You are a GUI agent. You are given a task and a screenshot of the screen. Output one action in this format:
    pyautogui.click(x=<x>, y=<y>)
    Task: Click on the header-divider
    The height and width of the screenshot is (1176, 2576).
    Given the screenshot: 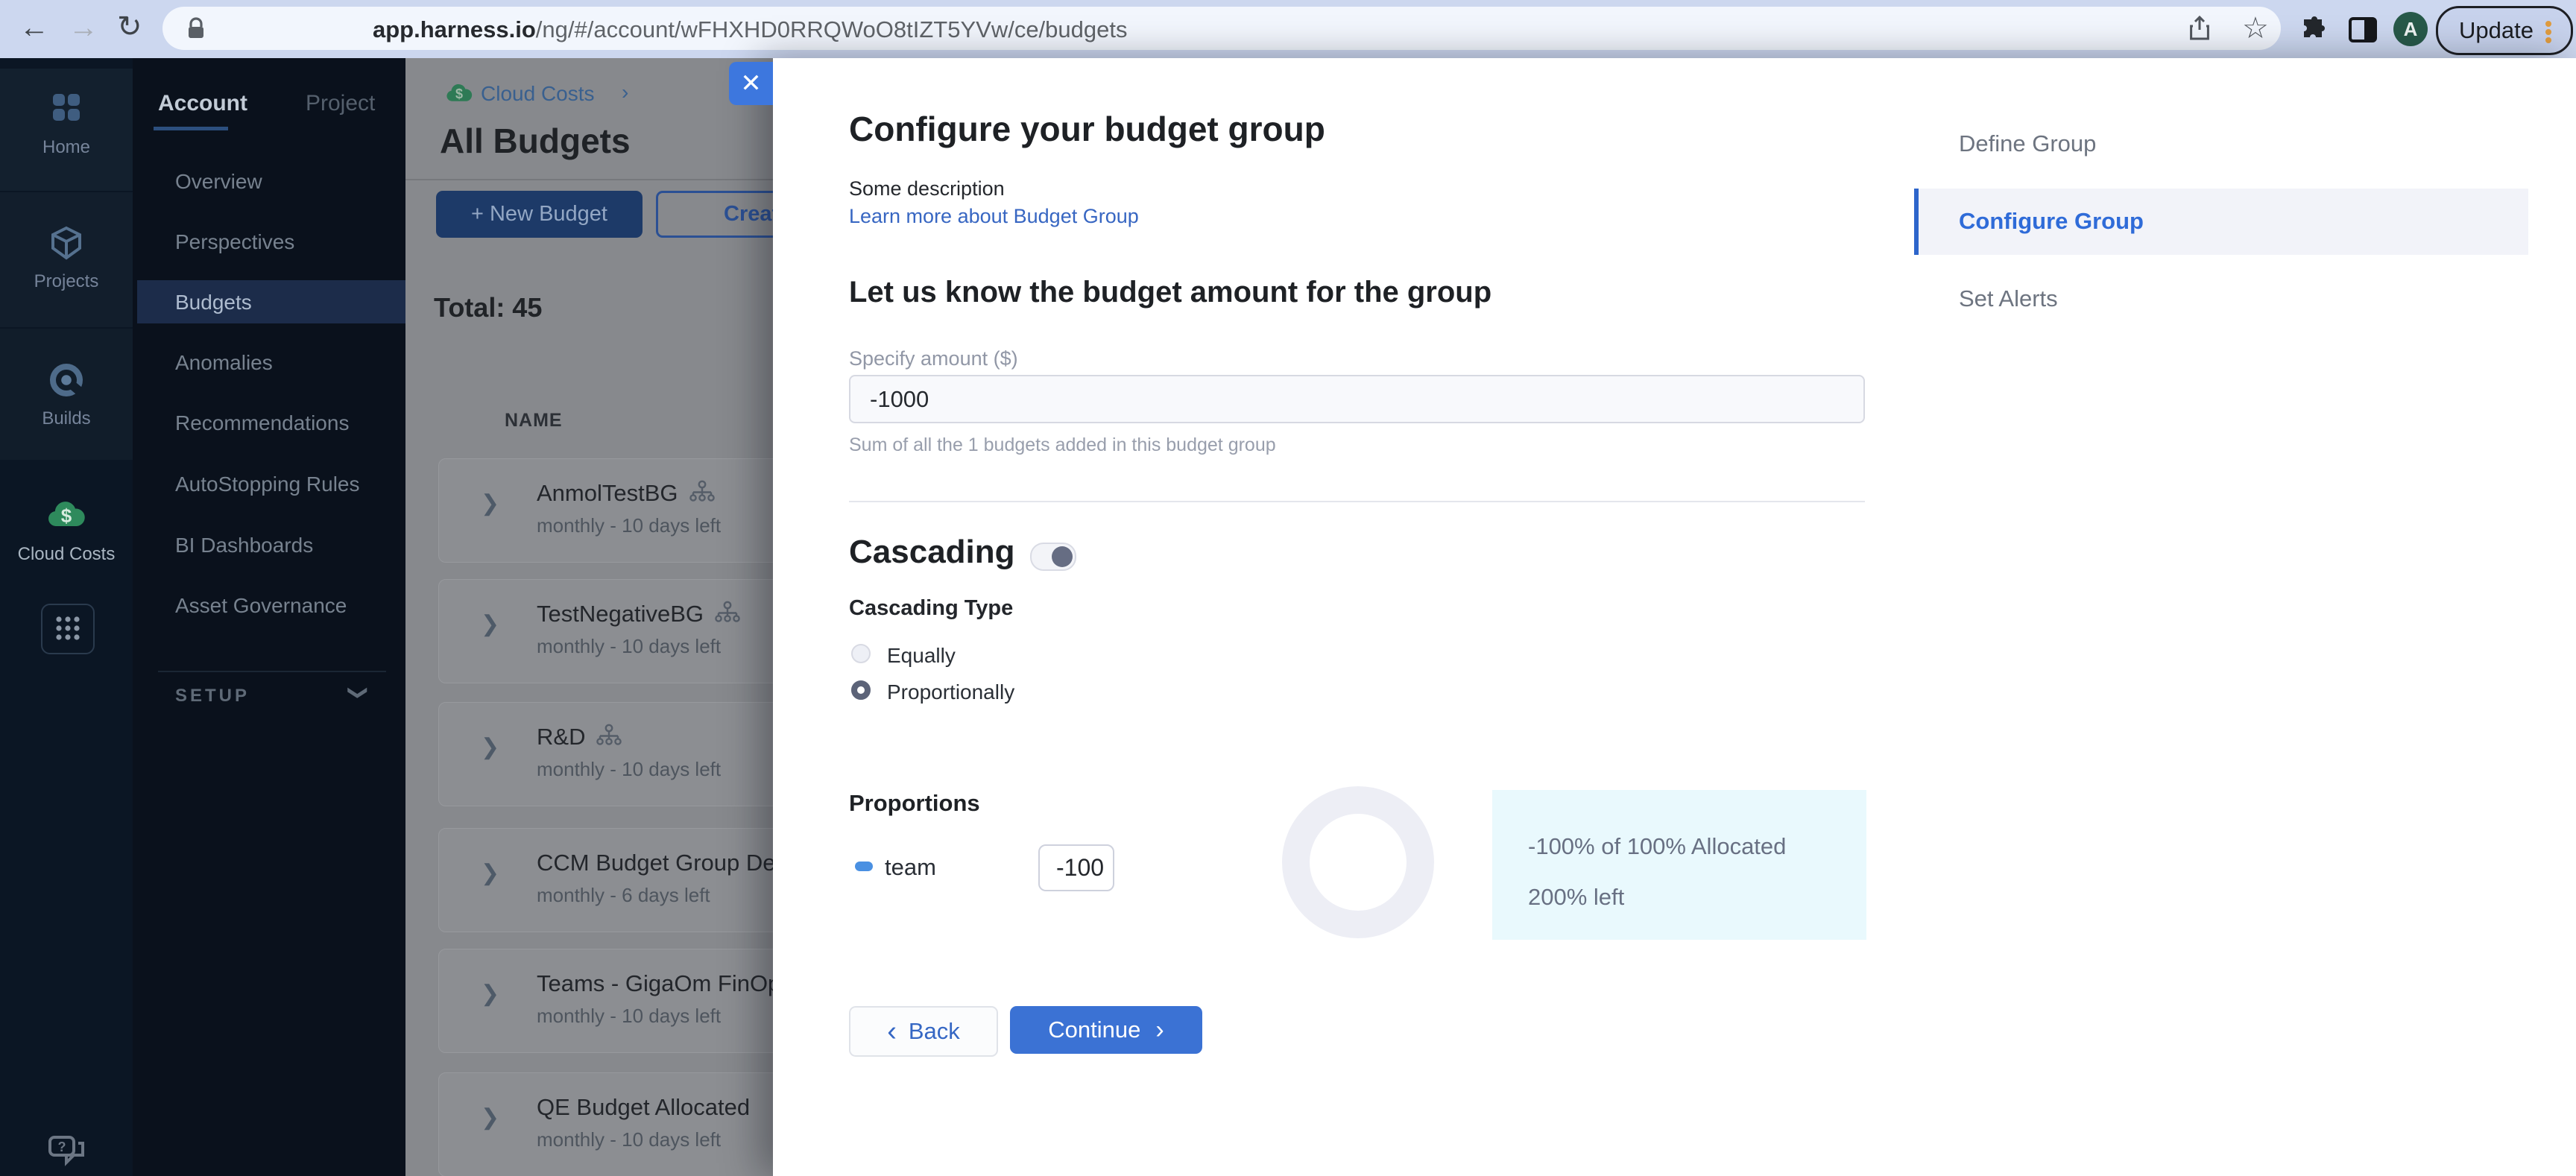 What is the action you would take?
    pyautogui.click(x=589, y=179)
    